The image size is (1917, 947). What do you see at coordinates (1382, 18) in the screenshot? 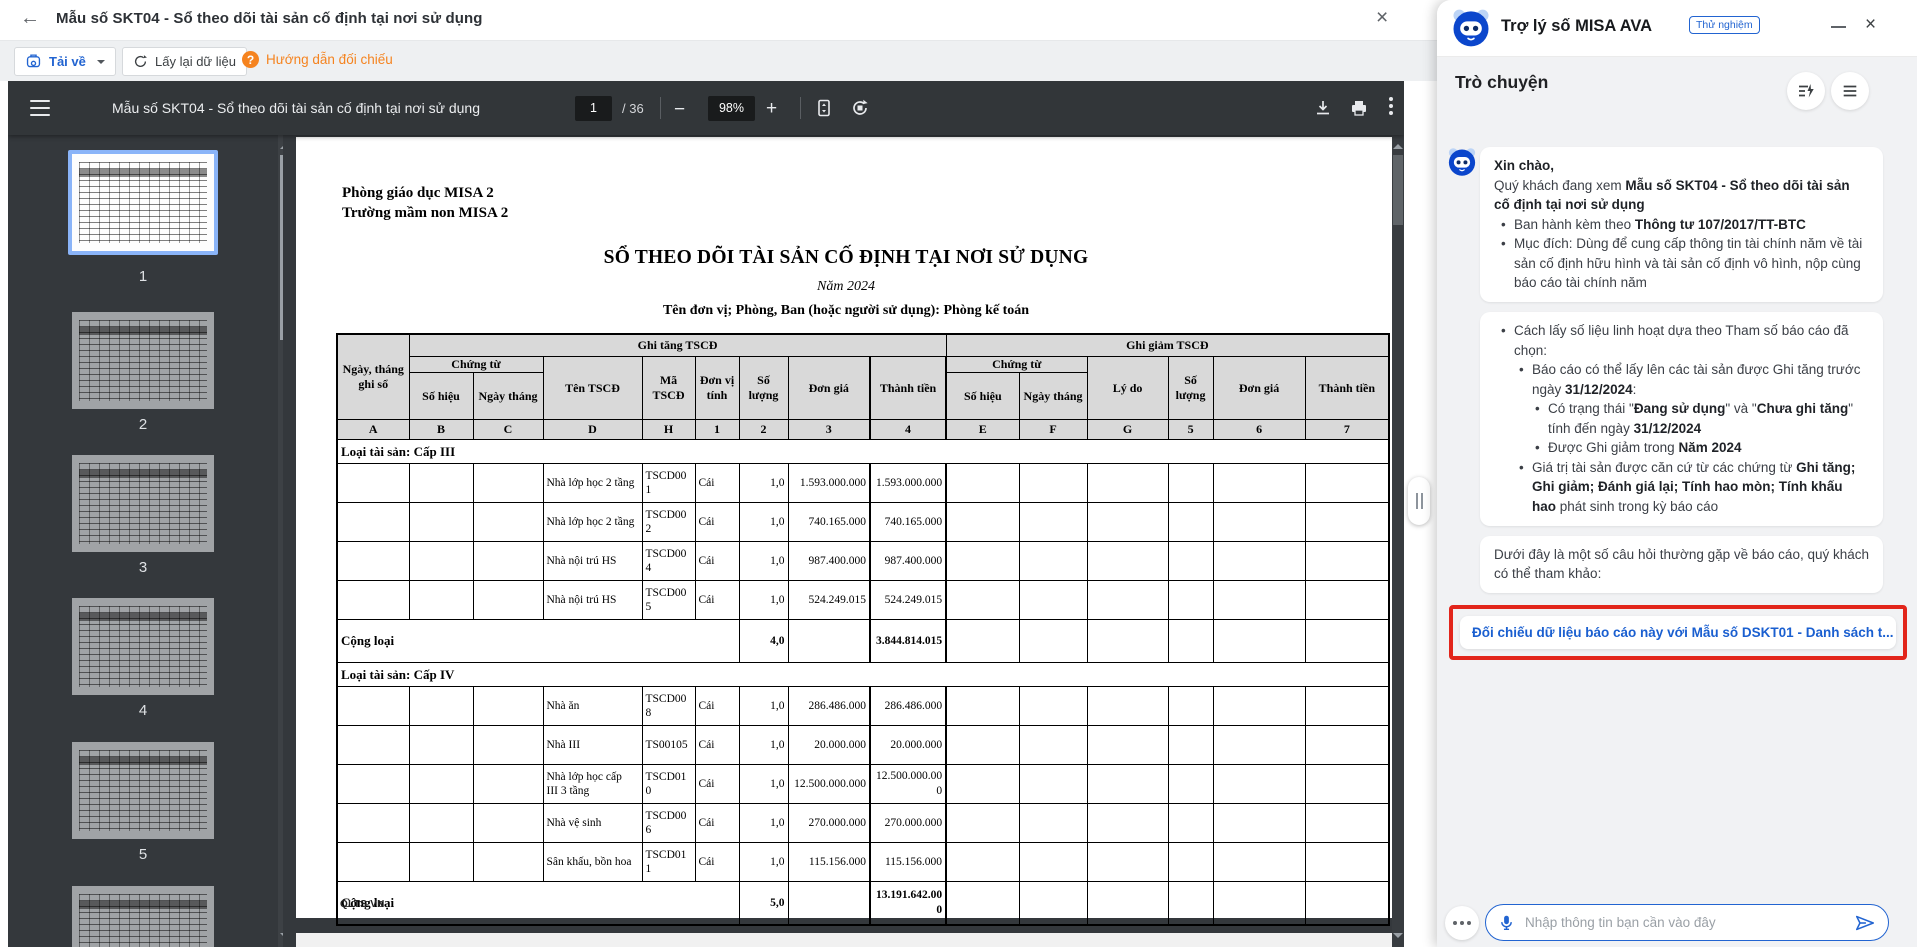
I see `window-close-icon: ×` at bounding box center [1382, 18].